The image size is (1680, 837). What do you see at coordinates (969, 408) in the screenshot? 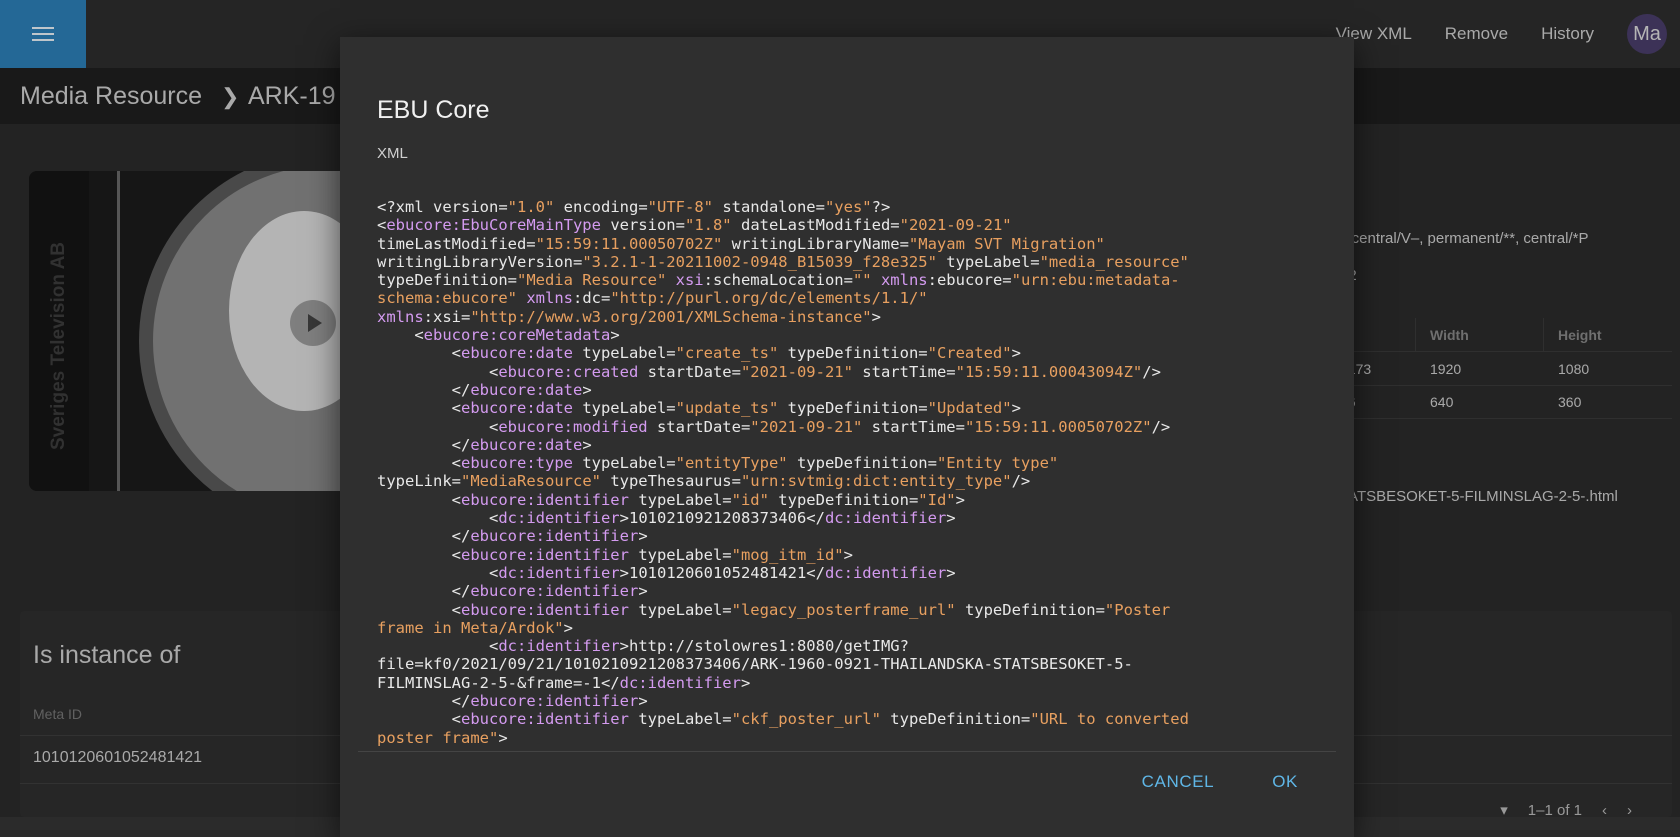
I see `xml-attr-value: "Updated"` at bounding box center [969, 408].